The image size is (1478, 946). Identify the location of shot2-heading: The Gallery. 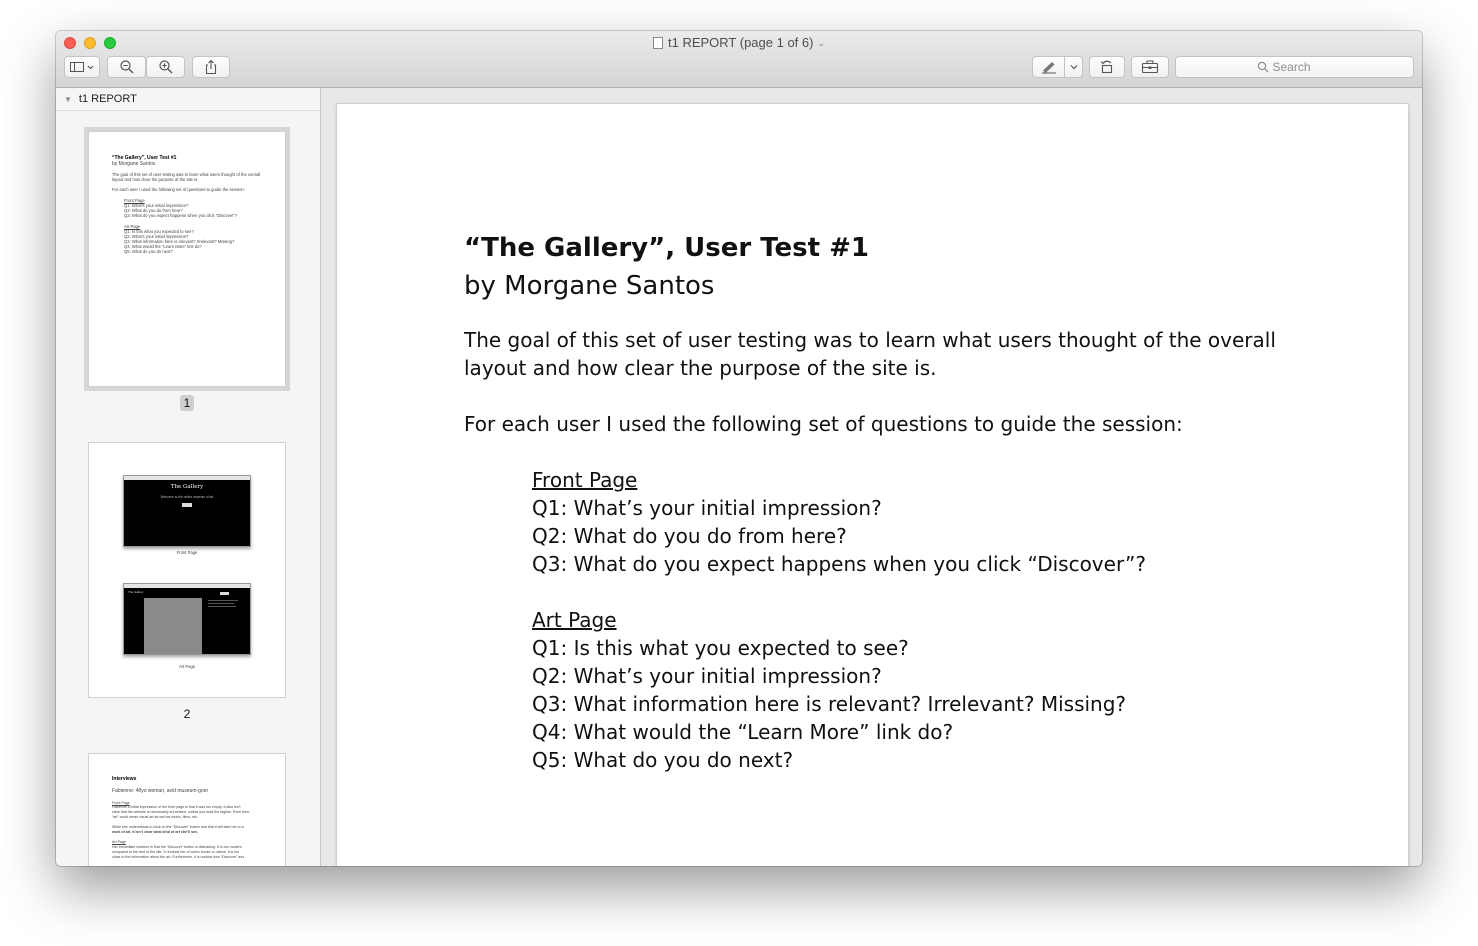
(136, 592).